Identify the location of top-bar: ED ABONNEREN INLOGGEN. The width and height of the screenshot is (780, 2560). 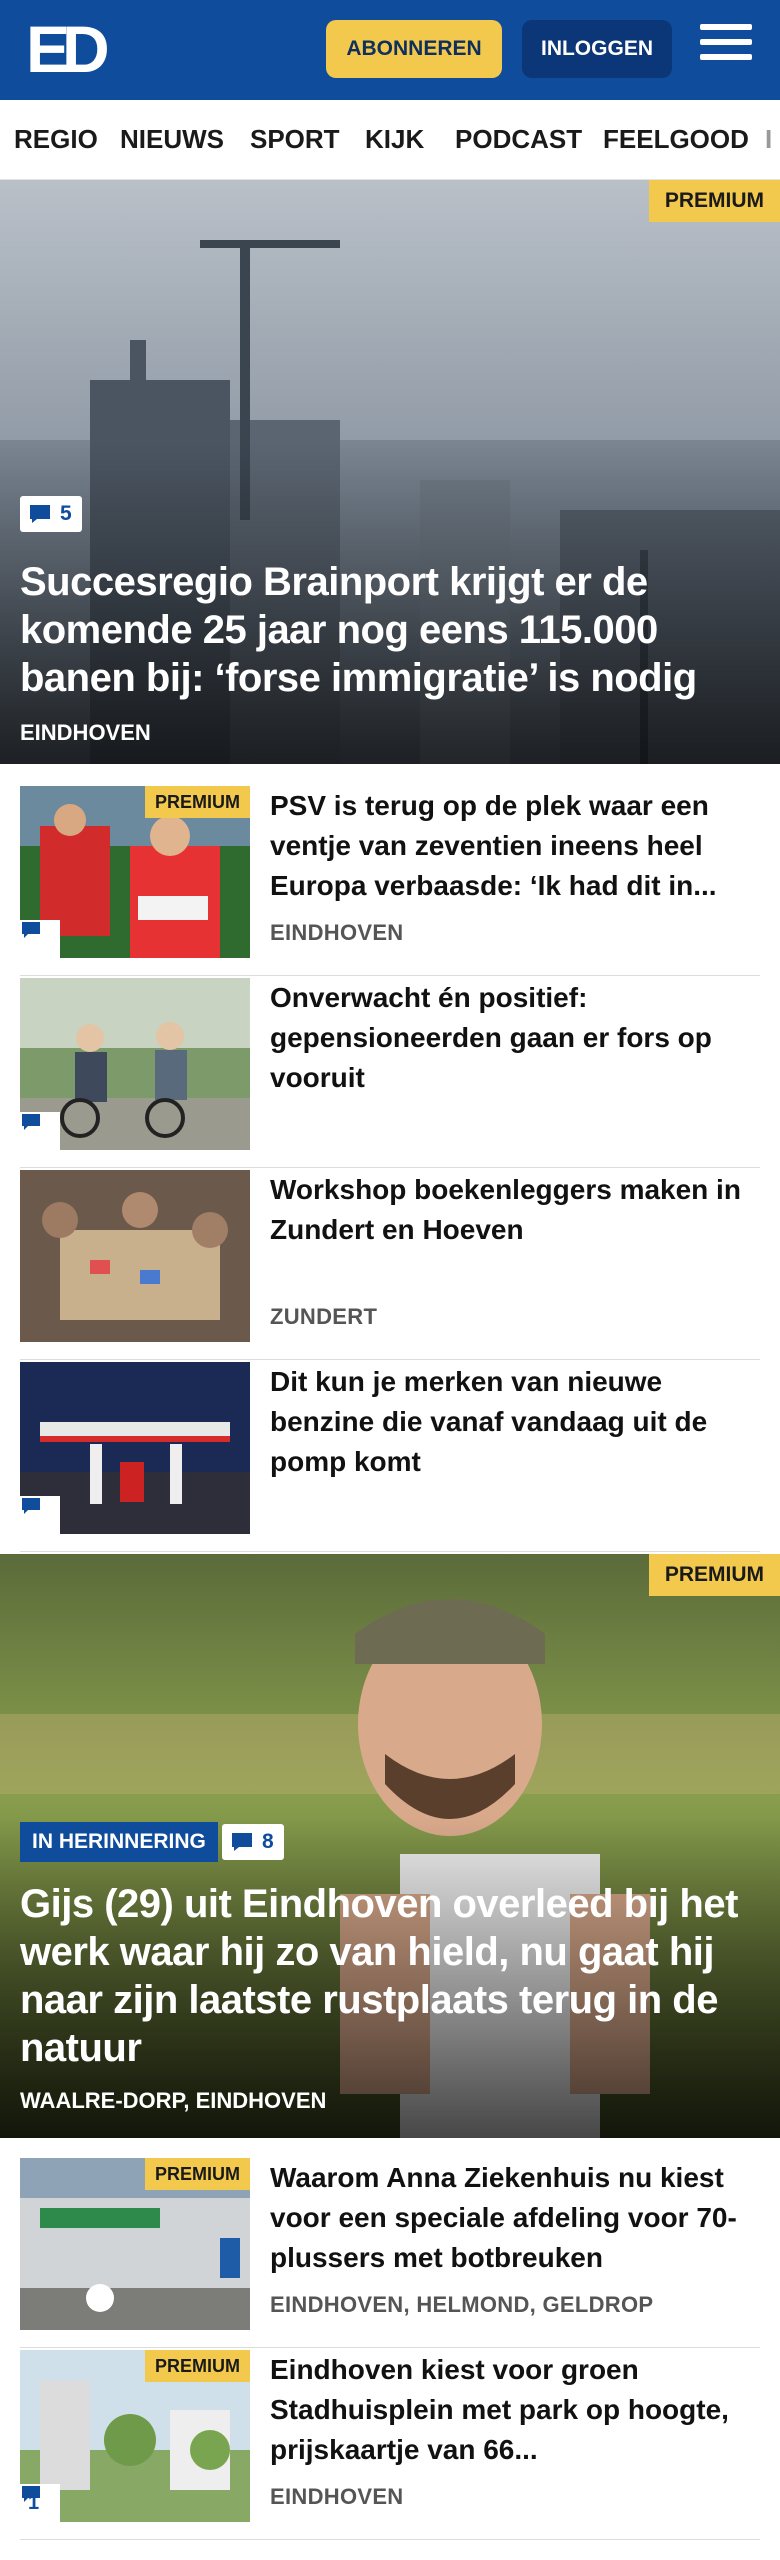
(390, 50).